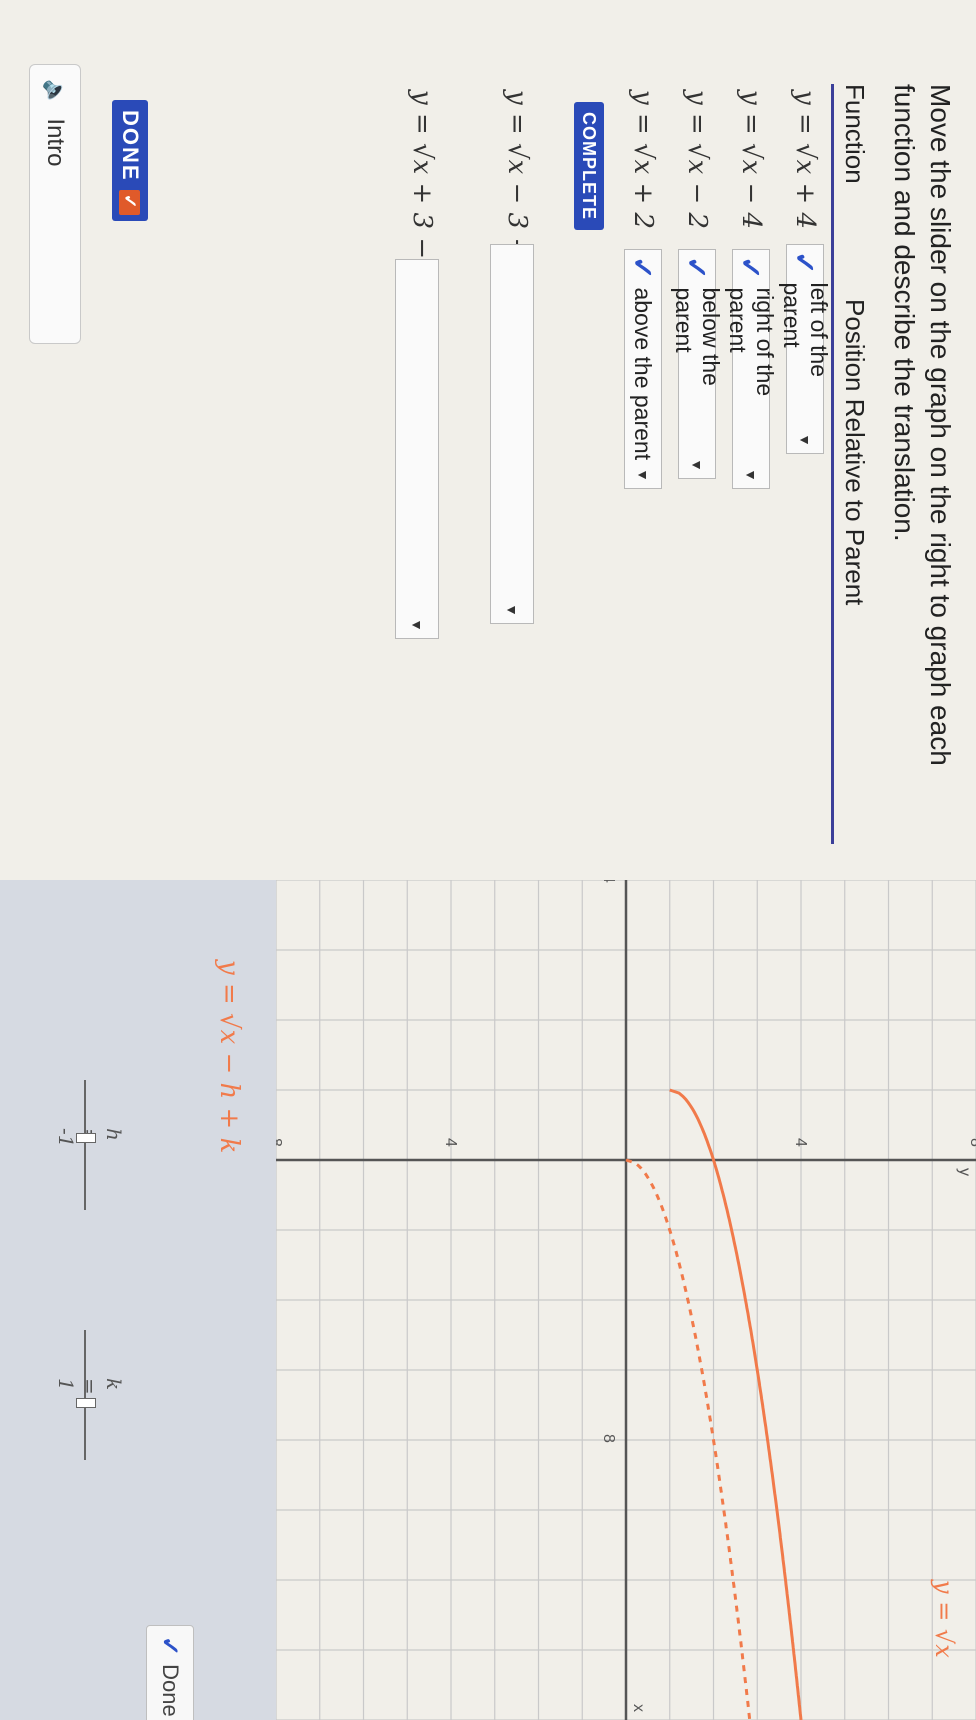 Image resolution: width=976 pixels, height=1720 pixels. Describe the element at coordinates (55, 142) in the screenshot. I see `intro-button-label: Intro` at that location.